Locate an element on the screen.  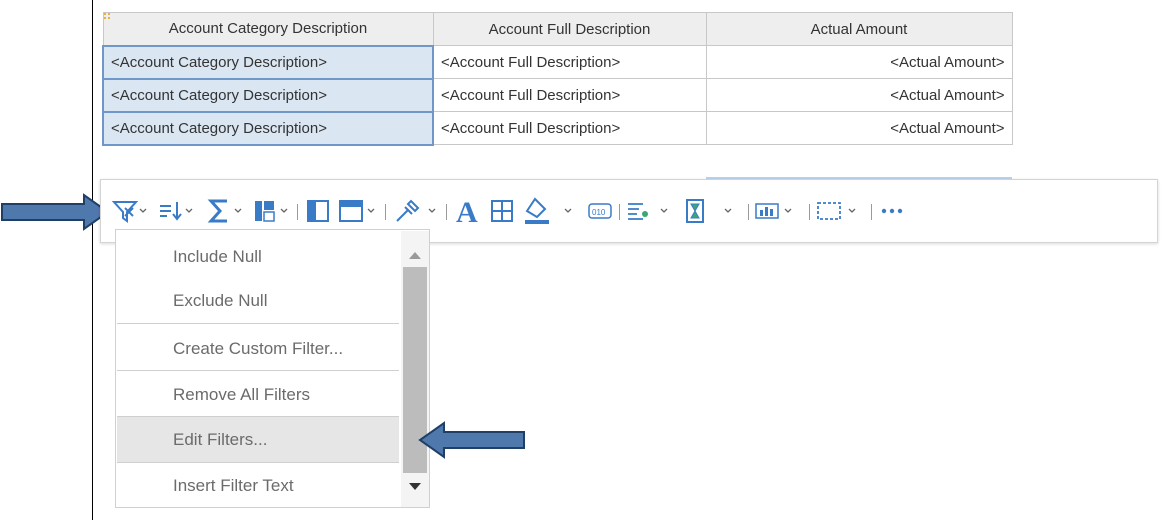
svg-text: A is located at coordinates (467, 212).